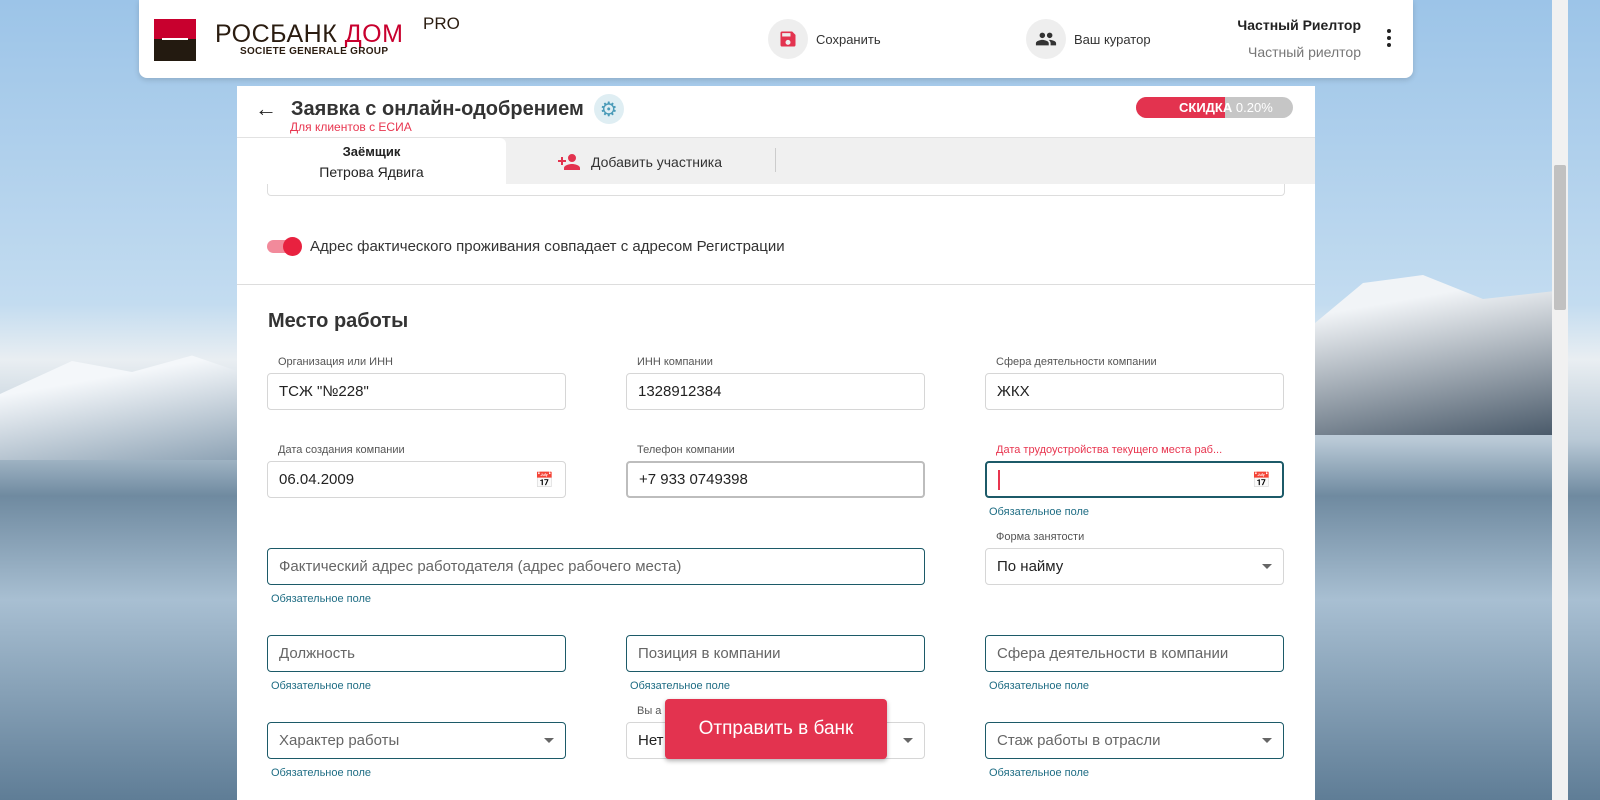 The image size is (1600, 800). What do you see at coordinates (1046, 39) in the screenshot?
I see `people-icon` at bounding box center [1046, 39].